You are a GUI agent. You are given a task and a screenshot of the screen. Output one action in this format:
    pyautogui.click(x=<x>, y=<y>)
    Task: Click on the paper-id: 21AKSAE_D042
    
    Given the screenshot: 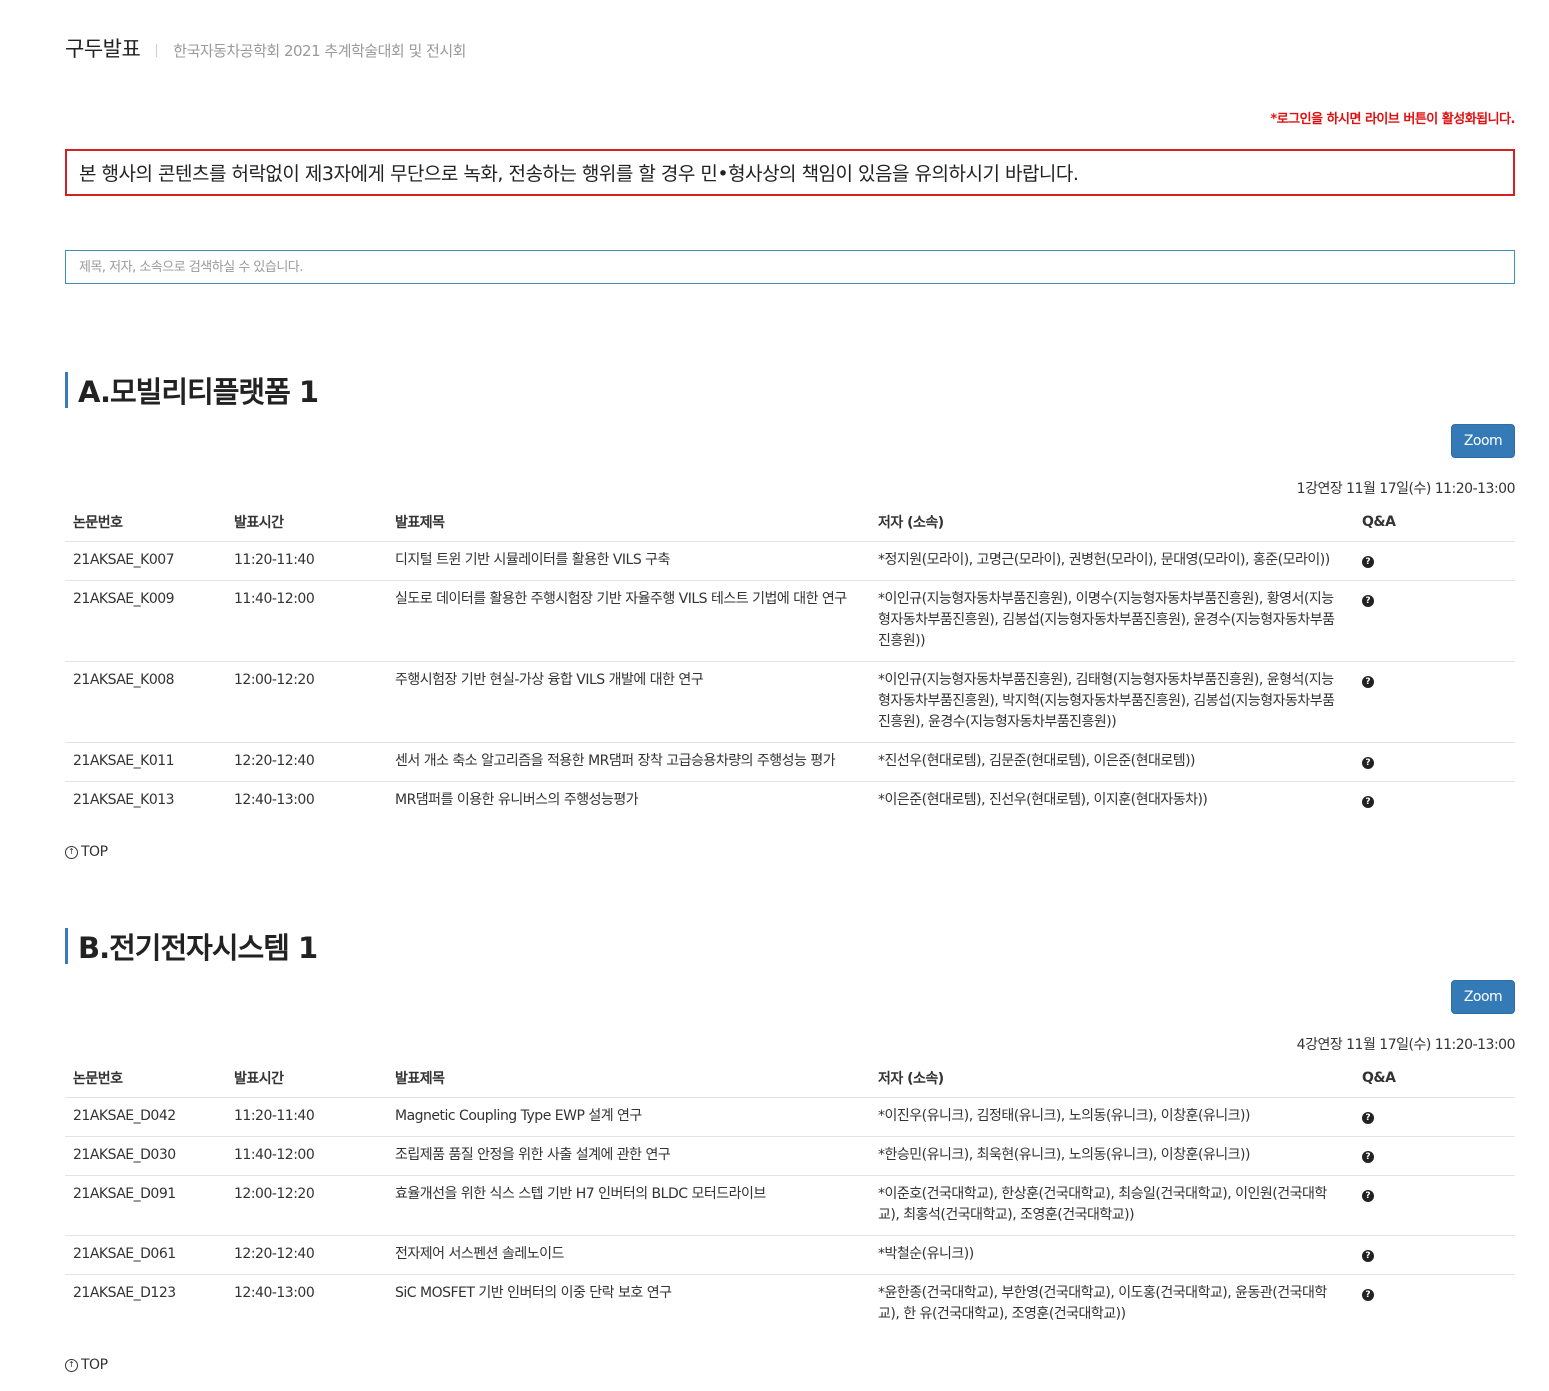 What is the action you would take?
    pyautogui.click(x=145, y=1117)
    